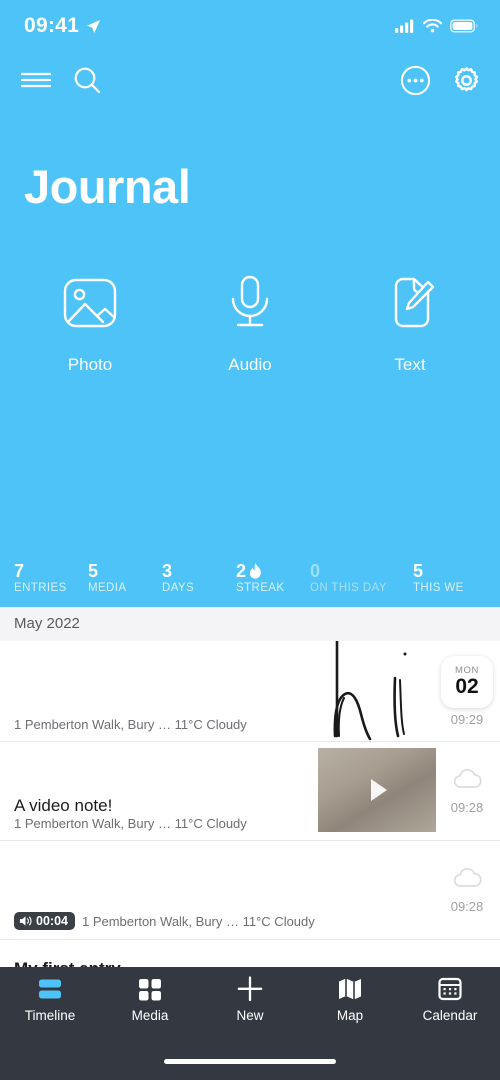 The height and width of the screenshot is (1080, 500). I want to click on tab-media-label: Media, so click(150, 1015).